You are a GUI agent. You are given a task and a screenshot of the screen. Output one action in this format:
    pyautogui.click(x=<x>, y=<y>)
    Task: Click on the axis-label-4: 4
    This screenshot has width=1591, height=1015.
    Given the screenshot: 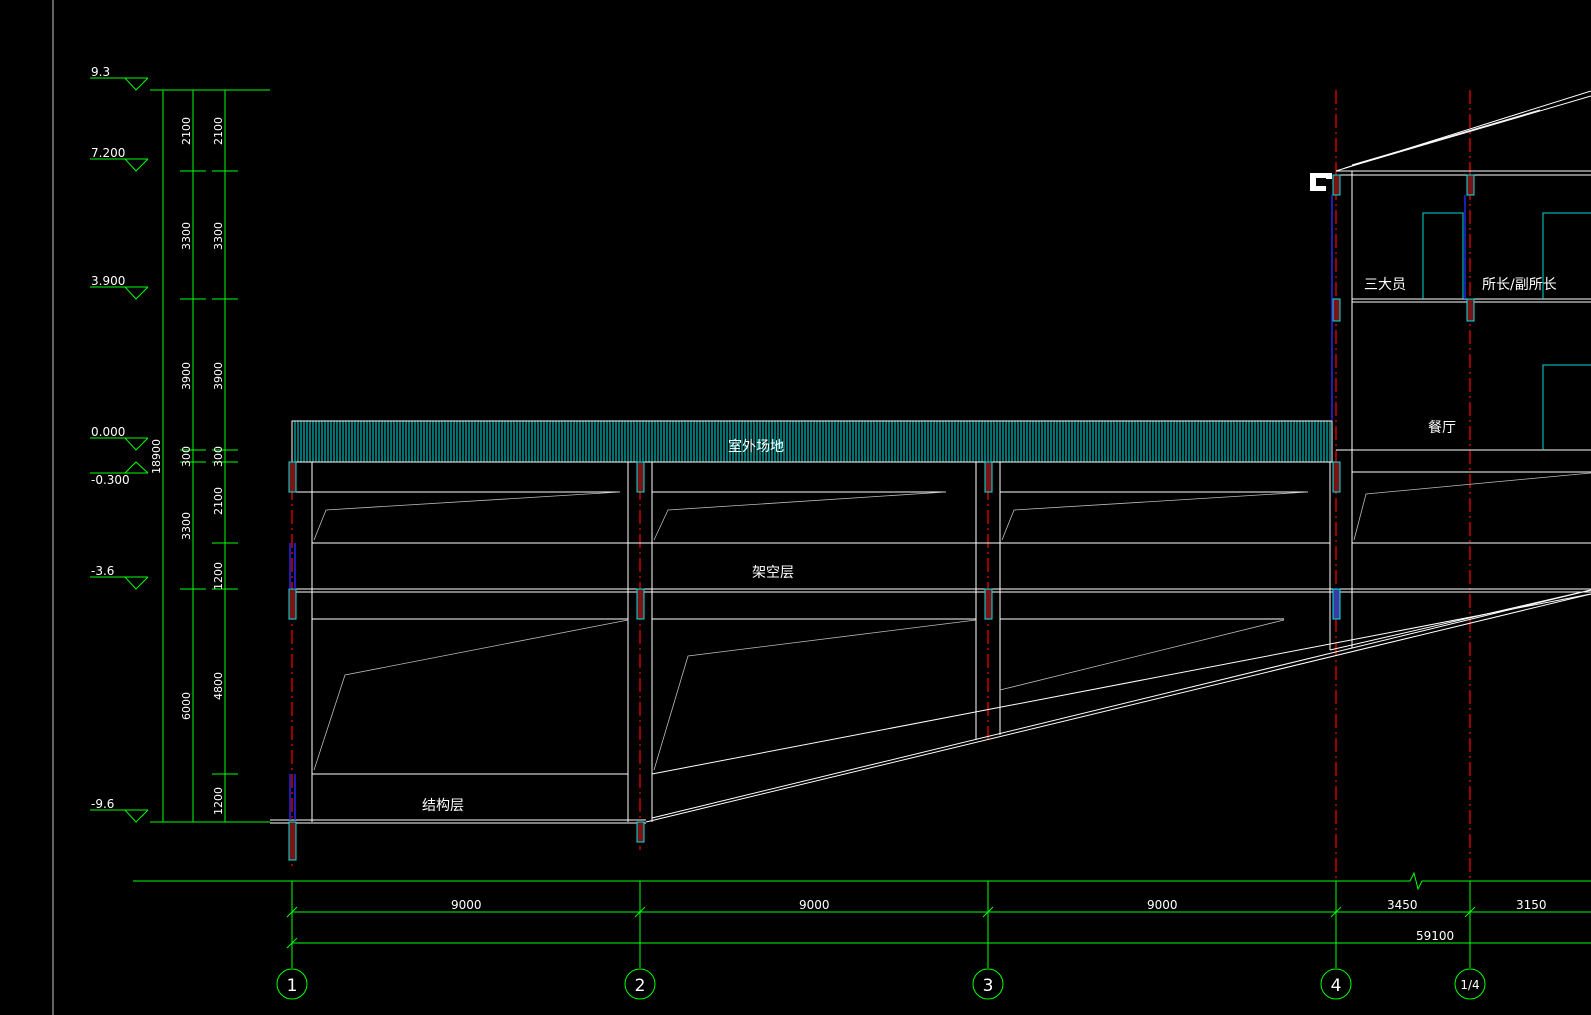 What is the action you would take?
    pyautogui.click(x=1336, y=986)
    